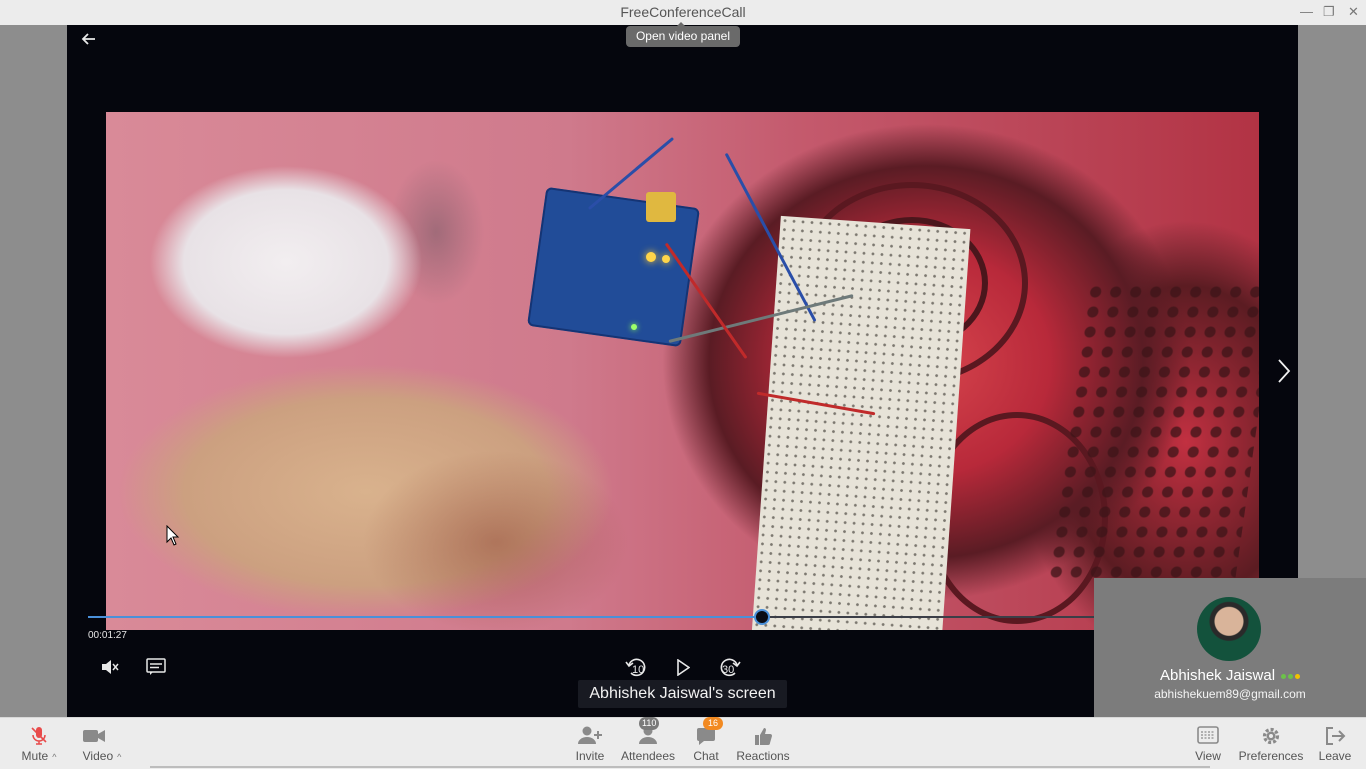 The height and width of the screenshot is (769, 1366). What do you see at coordinates (661, 207) in the screenshot?
I see `usb-connector` at bounding box center [661, 207].